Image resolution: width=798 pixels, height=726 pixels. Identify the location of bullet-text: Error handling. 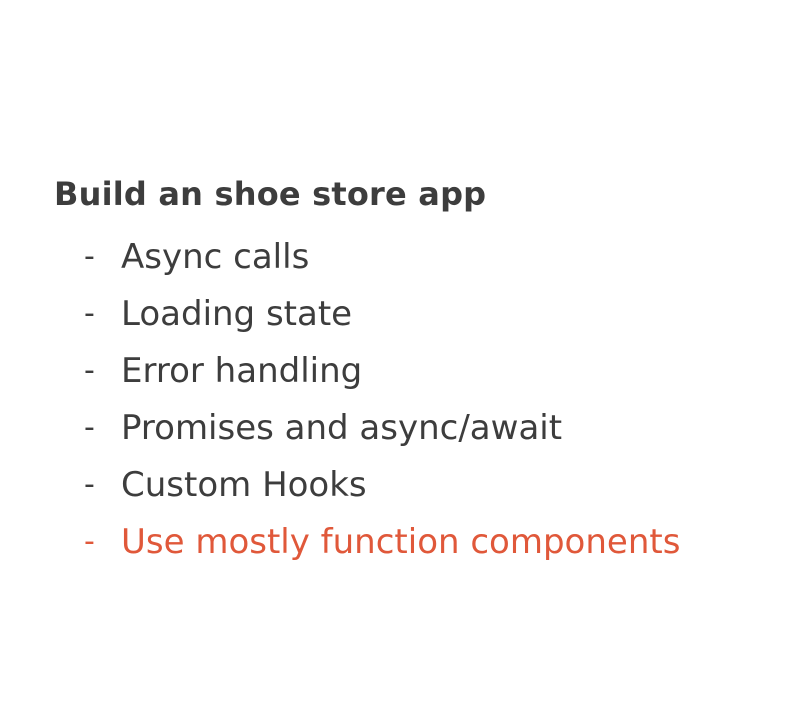
(242, 370).